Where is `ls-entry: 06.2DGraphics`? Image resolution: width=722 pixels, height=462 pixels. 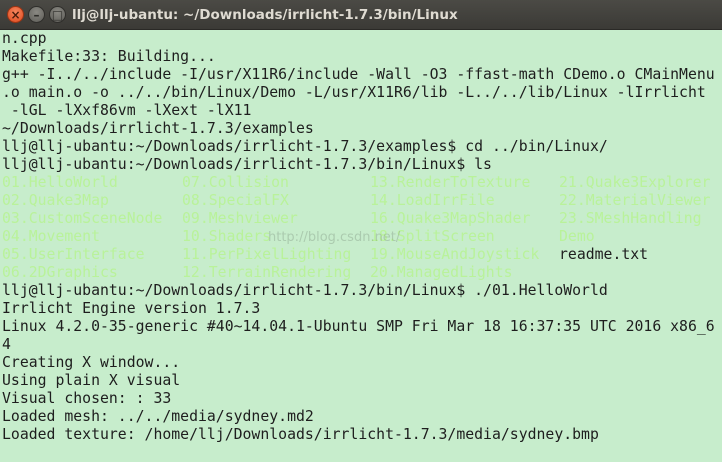 ls-entry: 06.2DGraphics is located at coordinates (60, 272).